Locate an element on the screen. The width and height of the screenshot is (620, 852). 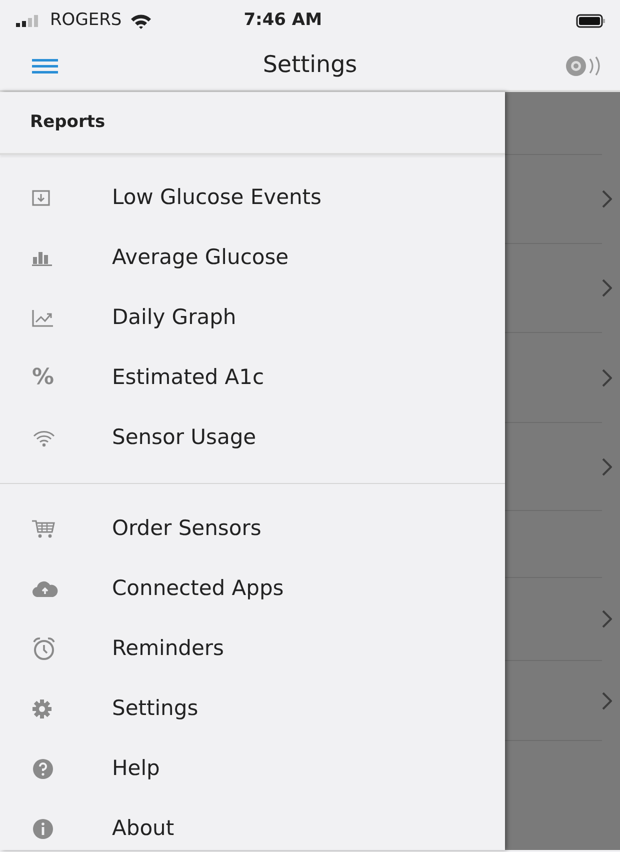
menu-item: Connected Apps is located at coordinates (252, 589).